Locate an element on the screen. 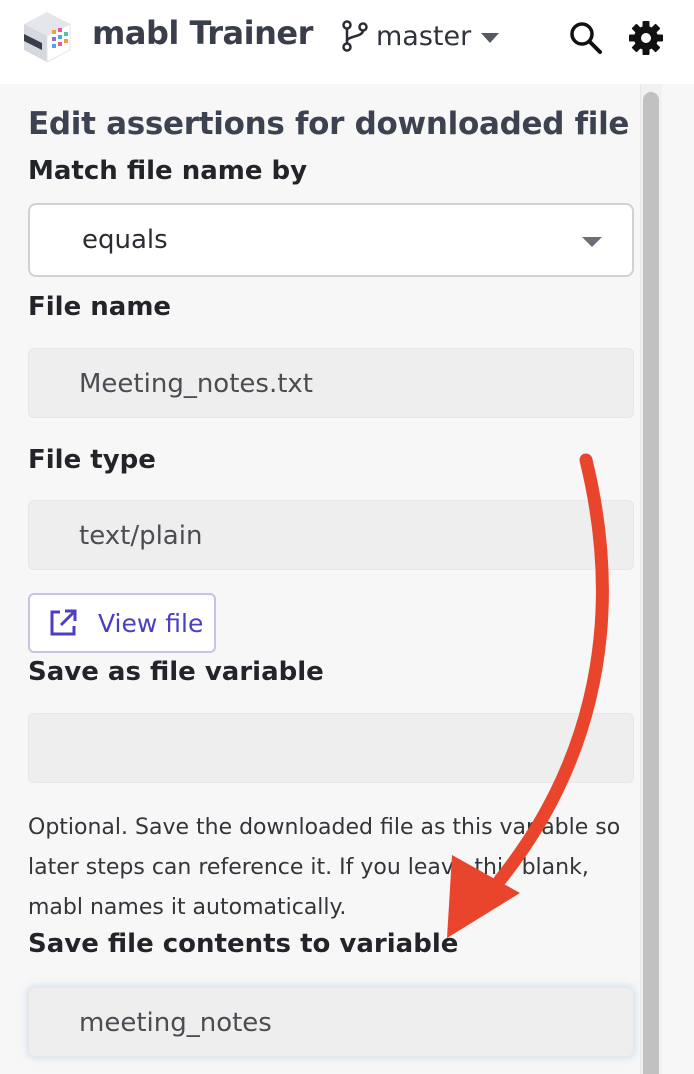 The image size is (694, 1074). file-type-input: text/plain is located at coordinates (331, 535).